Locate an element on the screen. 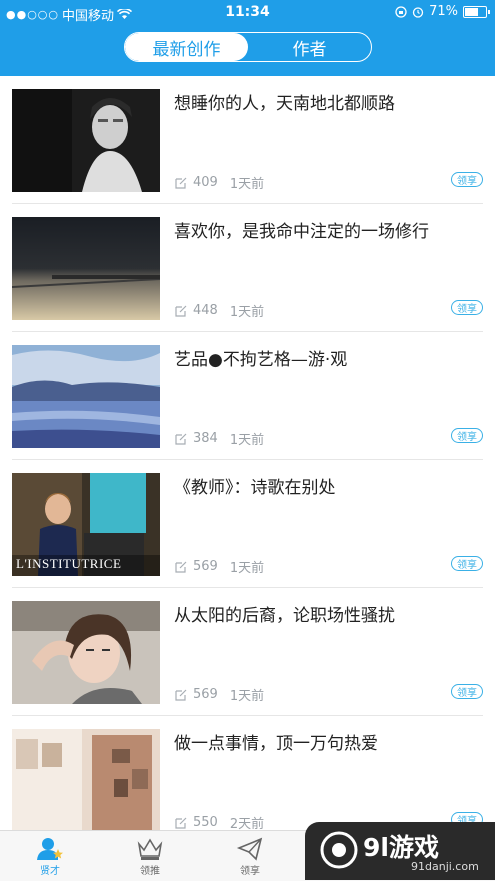  article-thumbnail: L'INSTITUTRICE is located at coordinates (86, 524).